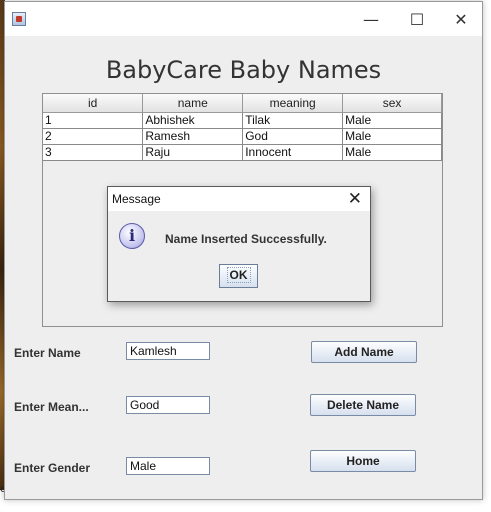 This screenshot has height=512, width=491. I want to click on dialog-message: Name Inserted Successfully., so click(246, 239).